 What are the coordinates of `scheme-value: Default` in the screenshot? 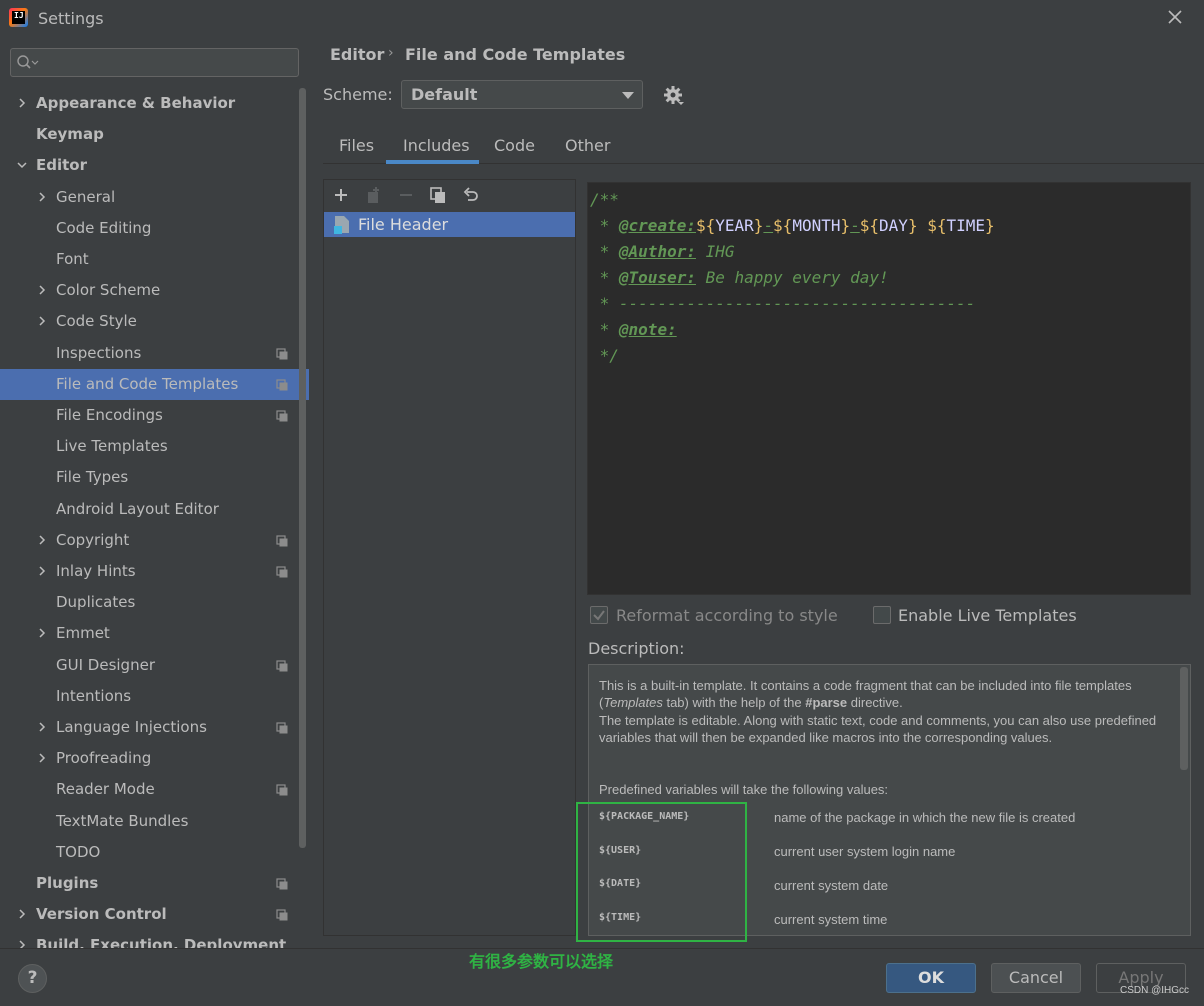 It's located at (444, 94).